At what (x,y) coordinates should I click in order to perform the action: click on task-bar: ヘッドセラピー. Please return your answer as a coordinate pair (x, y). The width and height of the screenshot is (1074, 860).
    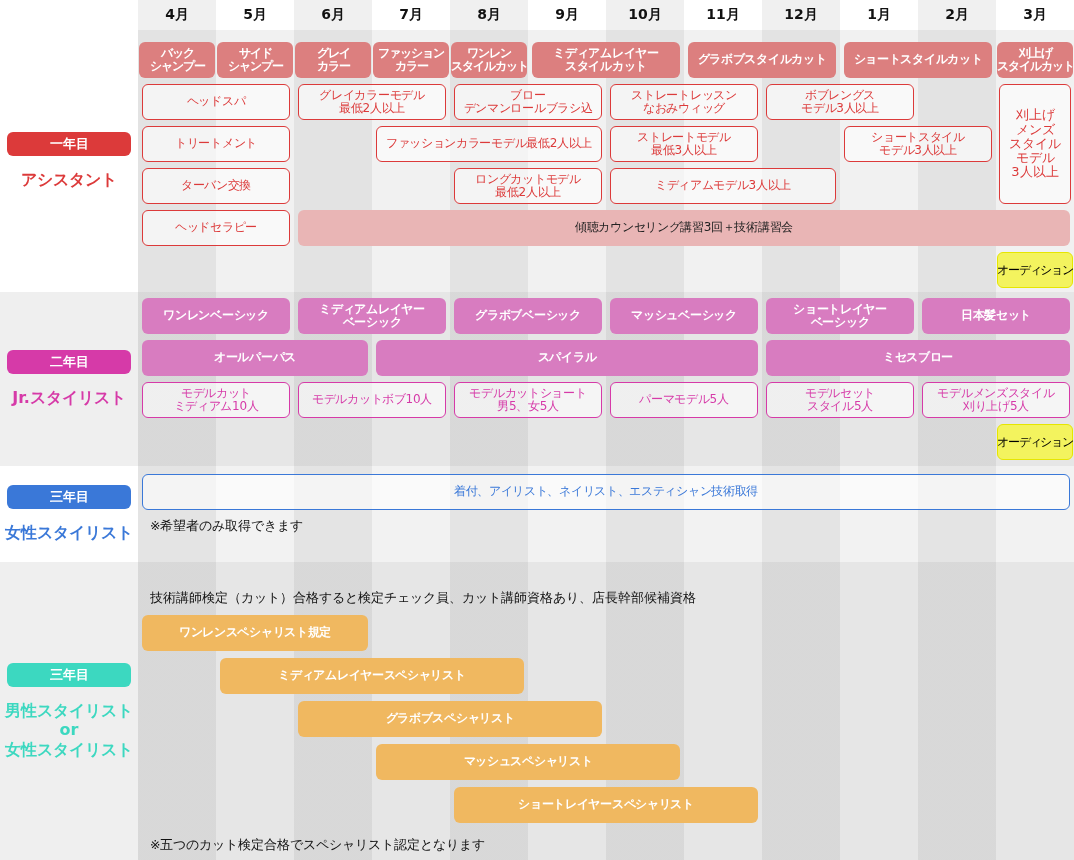
    Looking at the image, I should click on (216, 228).